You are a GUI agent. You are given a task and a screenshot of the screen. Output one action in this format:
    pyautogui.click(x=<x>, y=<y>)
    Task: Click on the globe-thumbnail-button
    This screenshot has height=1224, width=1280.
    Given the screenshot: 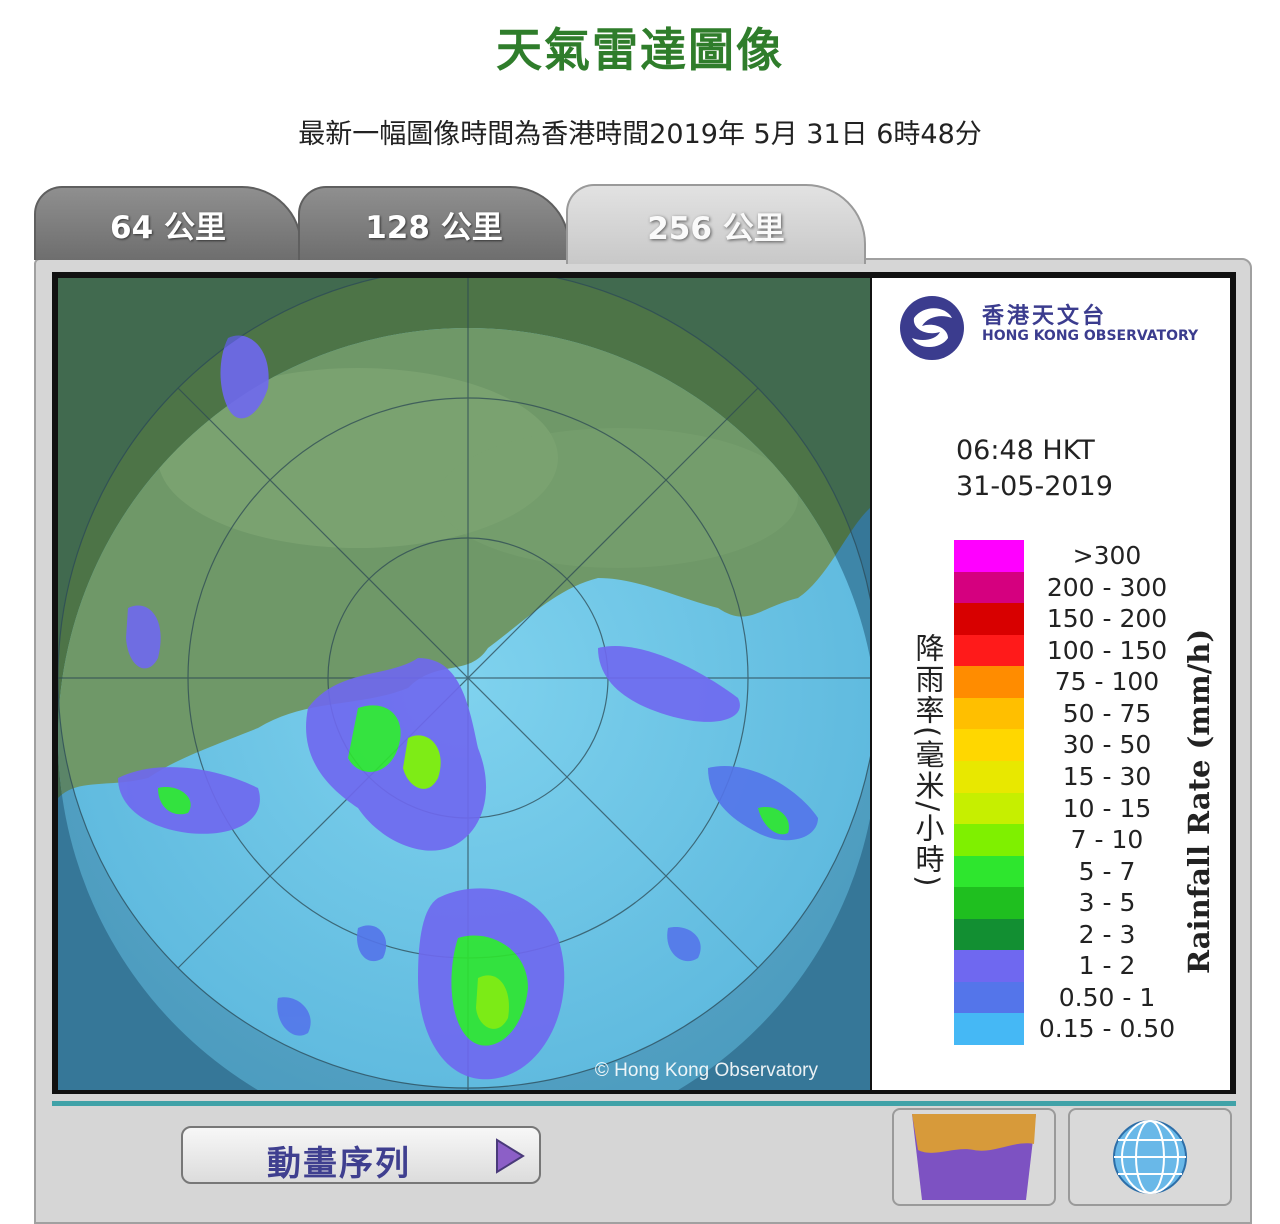 What is the action you would take?
    pyautogui.click(x=1150, y=1157)
    